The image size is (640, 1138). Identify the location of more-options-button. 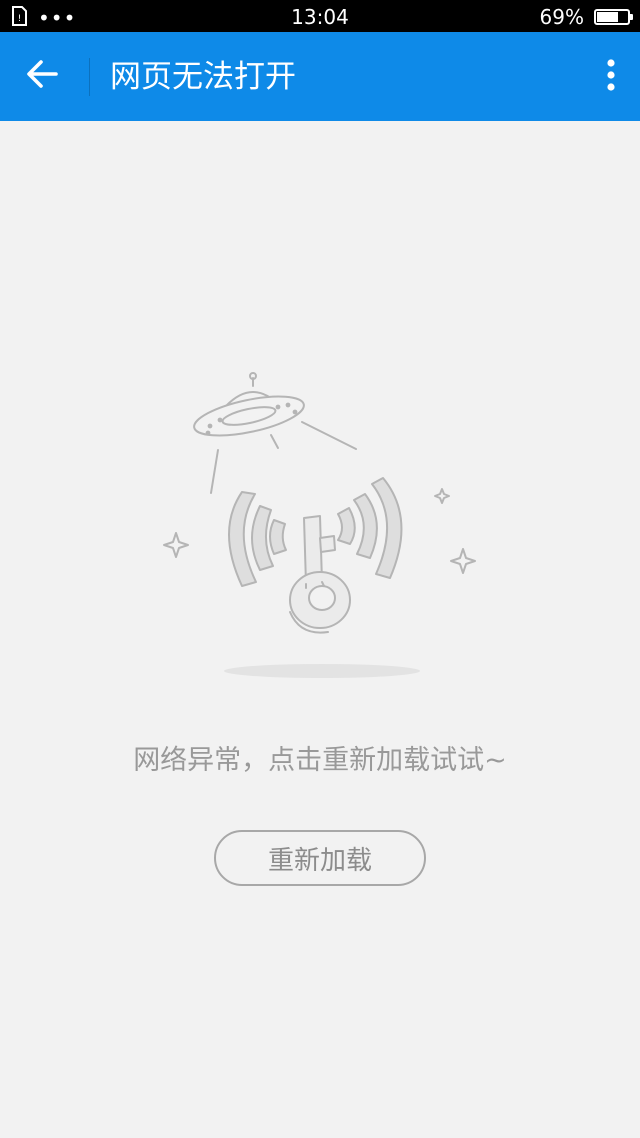
(611, 77).